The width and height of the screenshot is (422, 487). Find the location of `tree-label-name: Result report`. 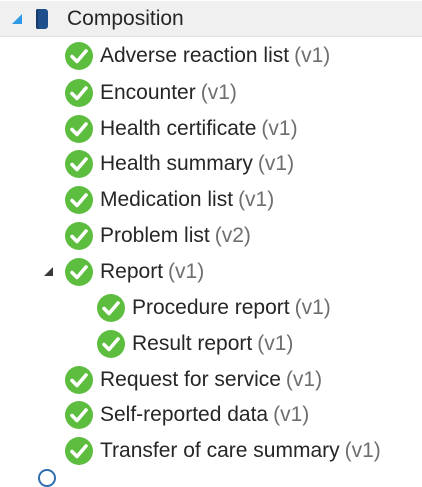

tree-label-name: Result report is located at coordinates (192, 343).